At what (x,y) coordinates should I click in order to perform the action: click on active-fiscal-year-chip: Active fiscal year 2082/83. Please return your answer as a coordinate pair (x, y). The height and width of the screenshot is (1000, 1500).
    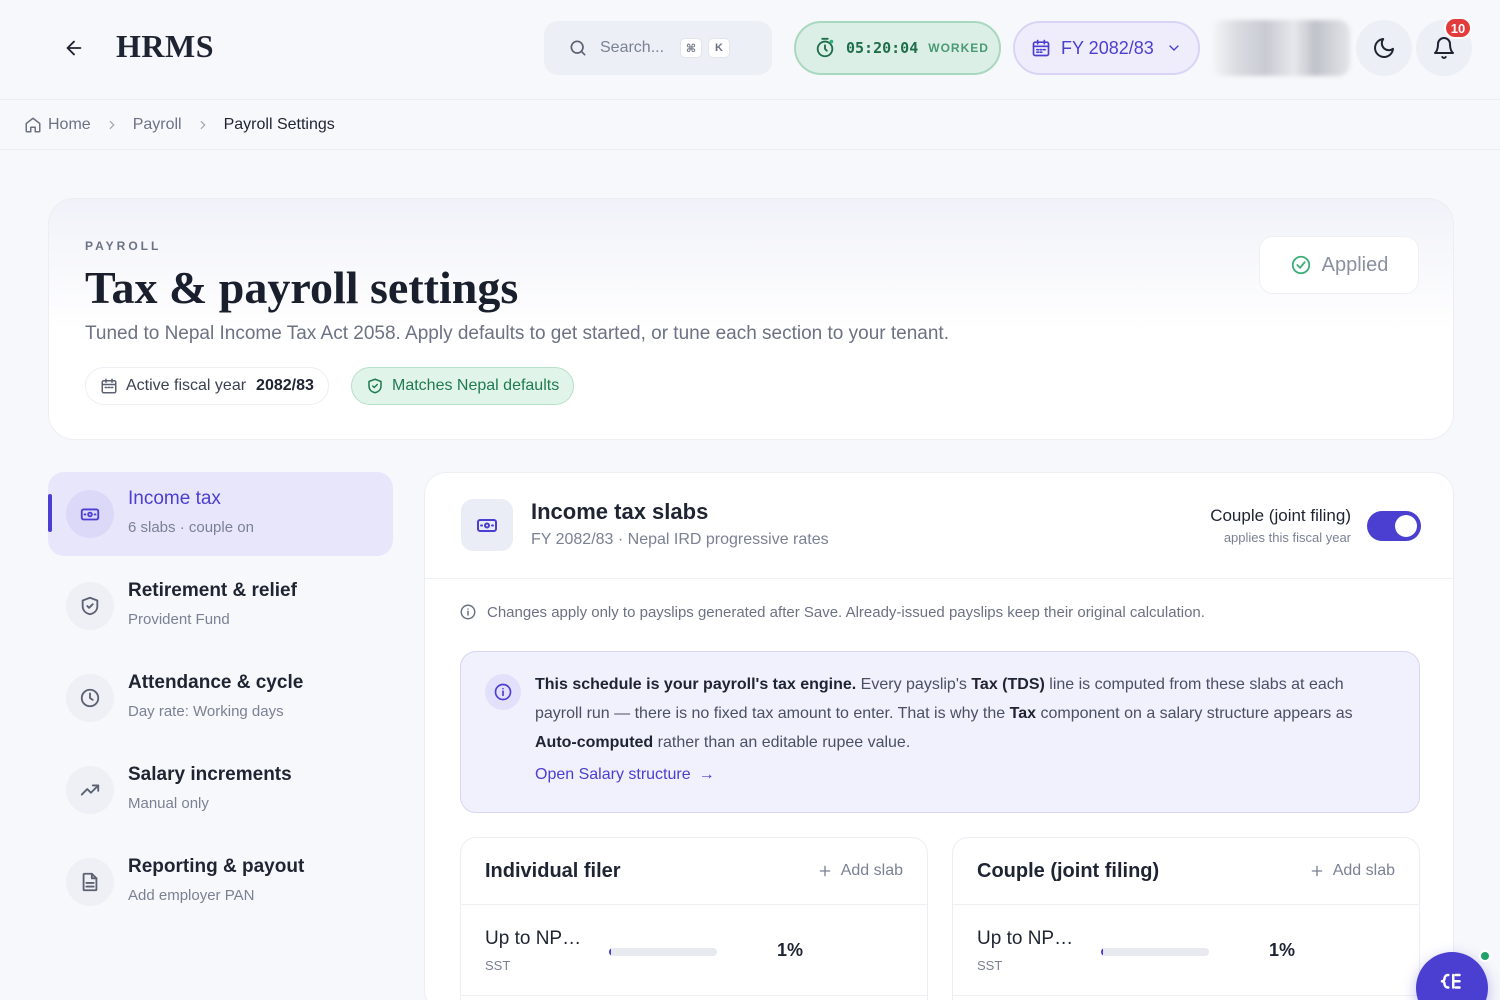
    Looking at the image, I should click on (207, 386).